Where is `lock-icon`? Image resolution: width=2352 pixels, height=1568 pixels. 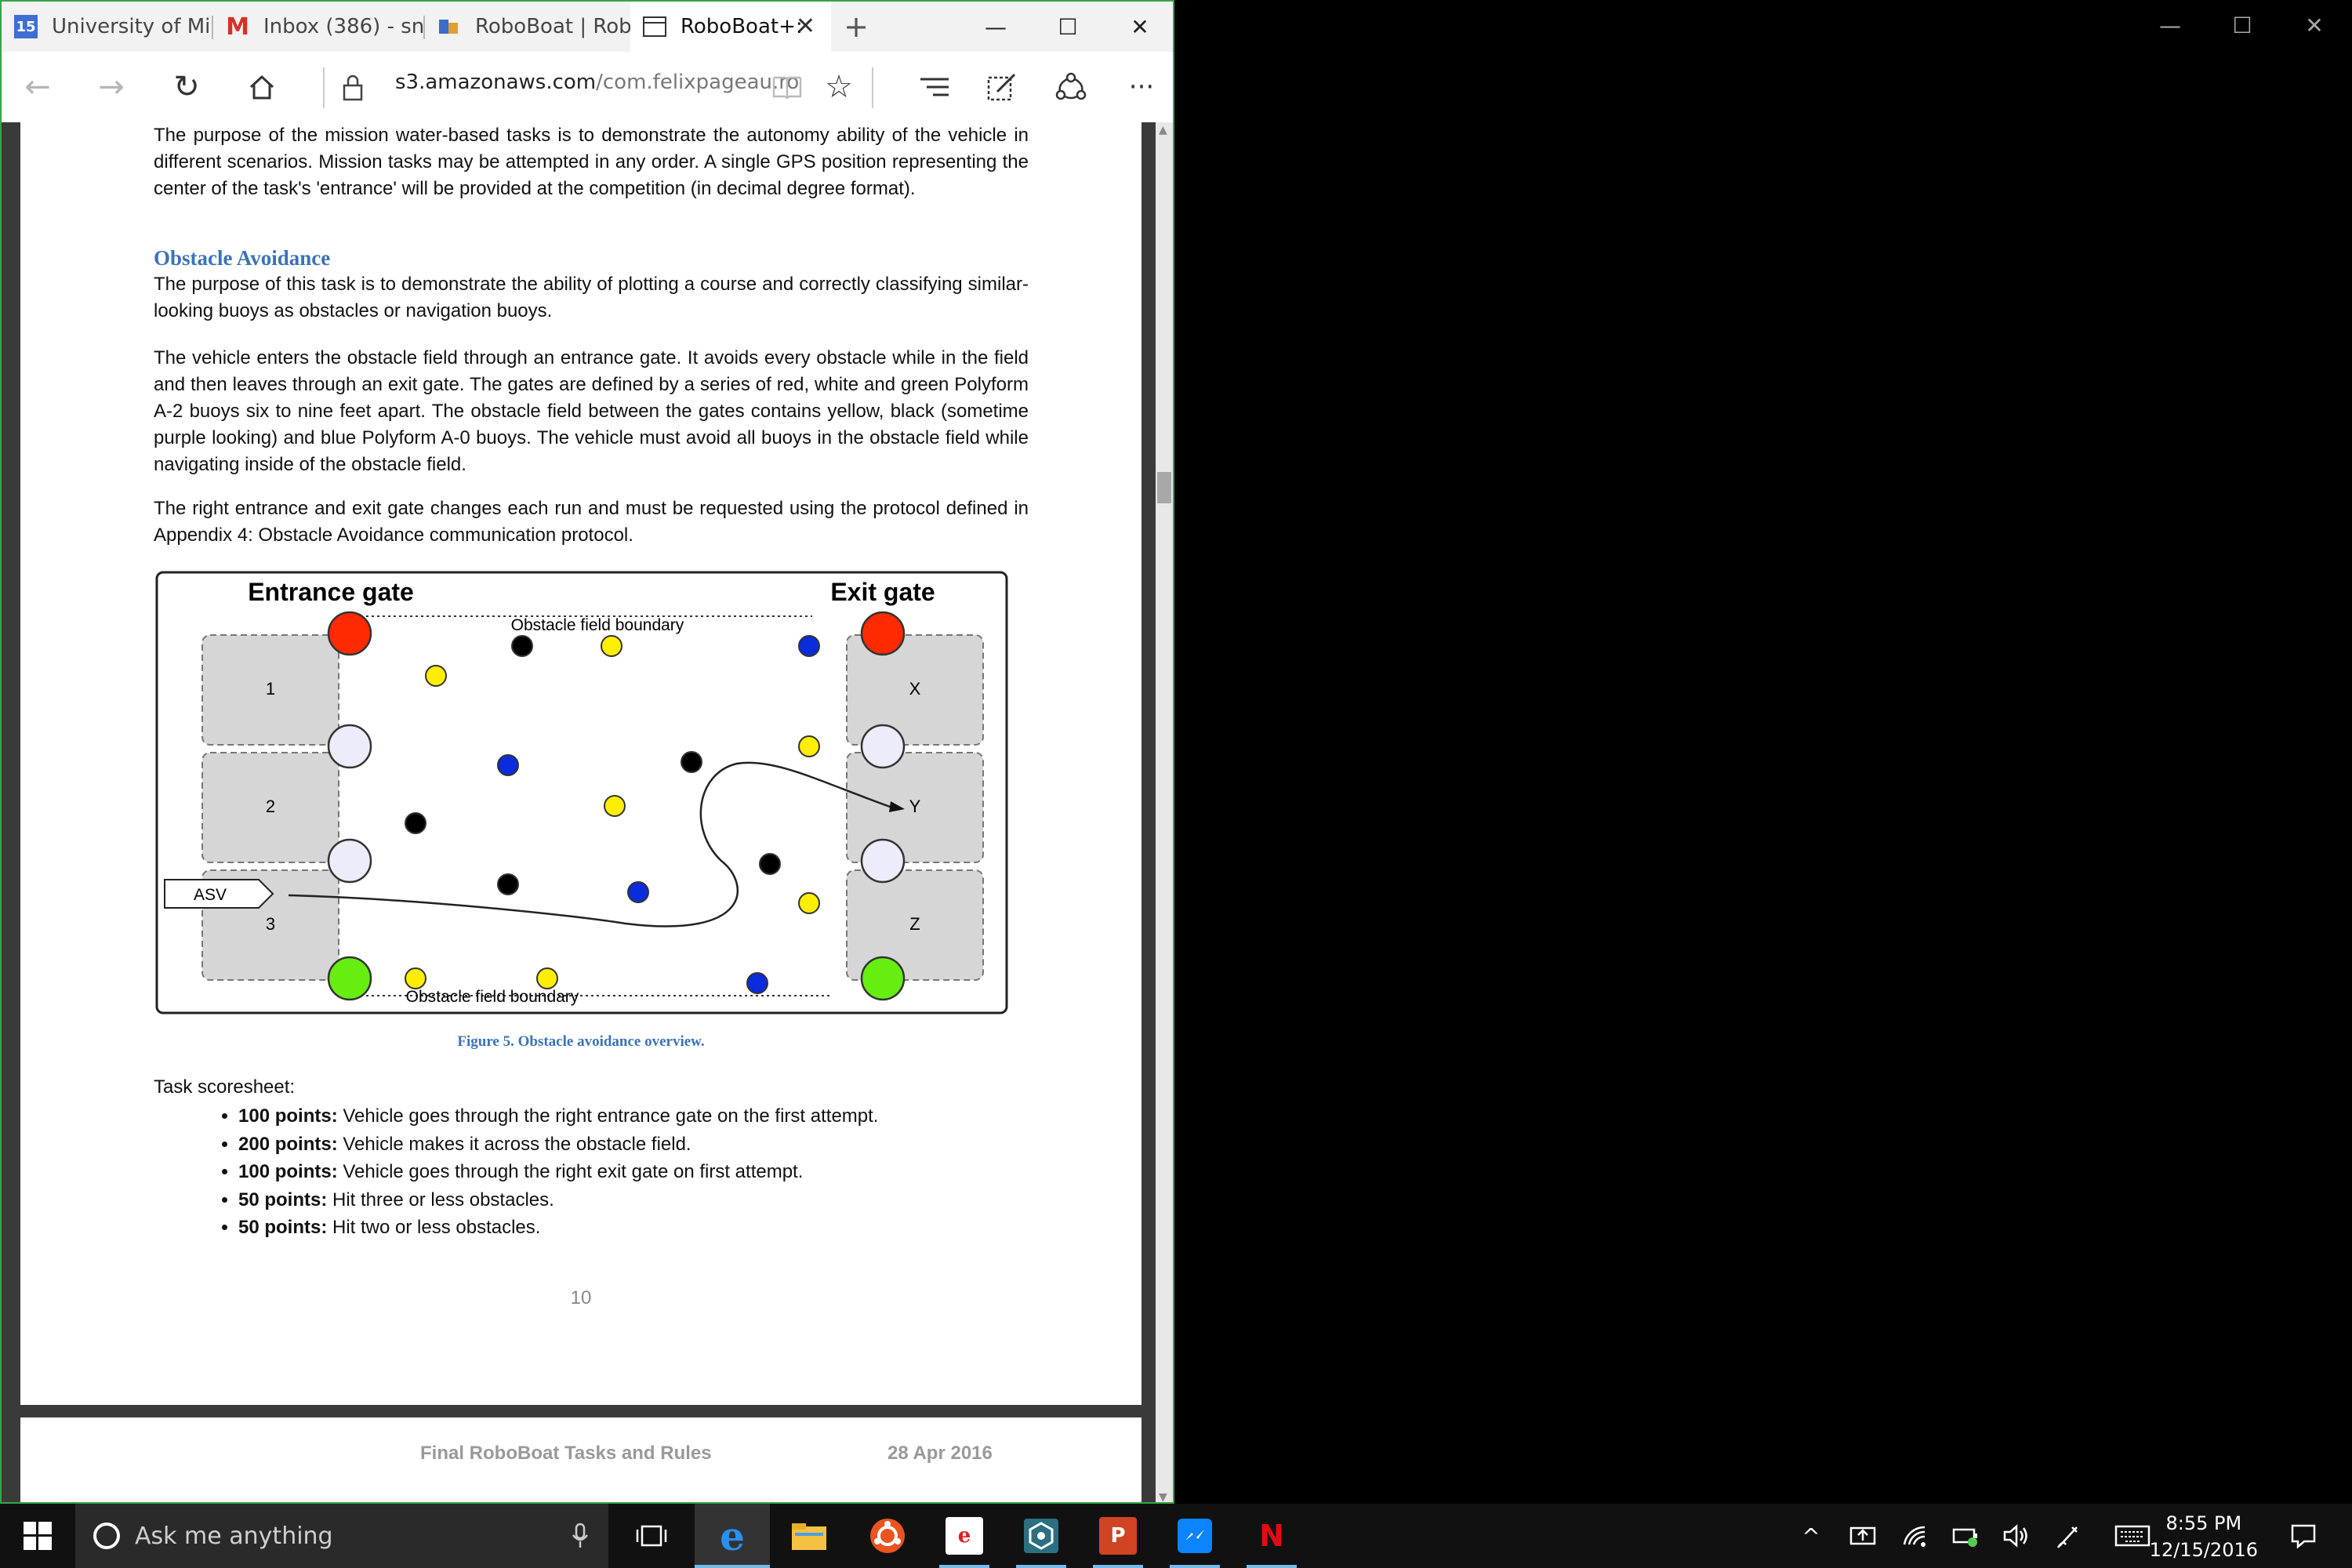
lock-icon is located at coordinates (352, 87).